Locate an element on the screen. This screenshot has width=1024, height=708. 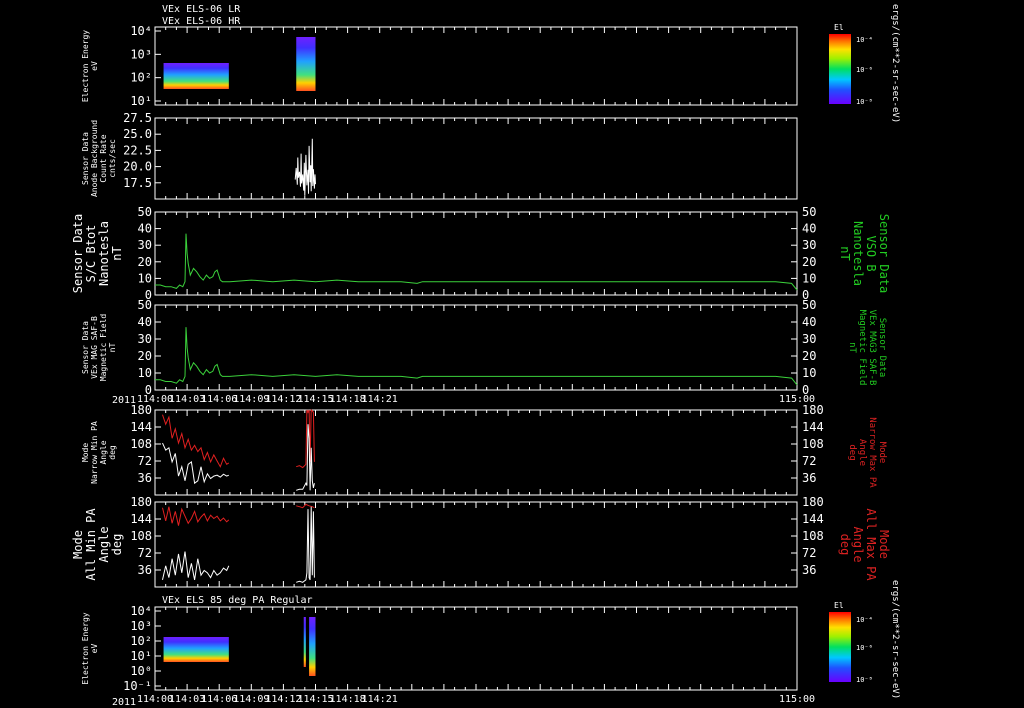
sc-bmag-ytick-label-right: 30 is located at coordinates (809, 245).